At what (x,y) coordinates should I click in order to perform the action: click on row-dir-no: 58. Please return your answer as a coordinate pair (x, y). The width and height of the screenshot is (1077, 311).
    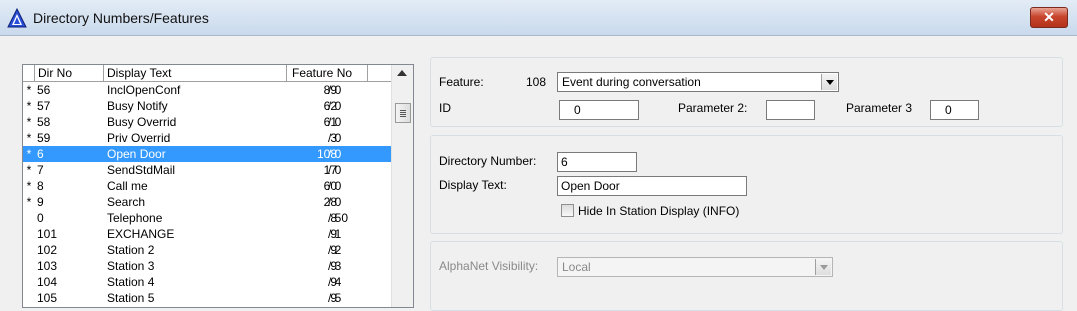
    Looking at the image, I should click on (44, 122).